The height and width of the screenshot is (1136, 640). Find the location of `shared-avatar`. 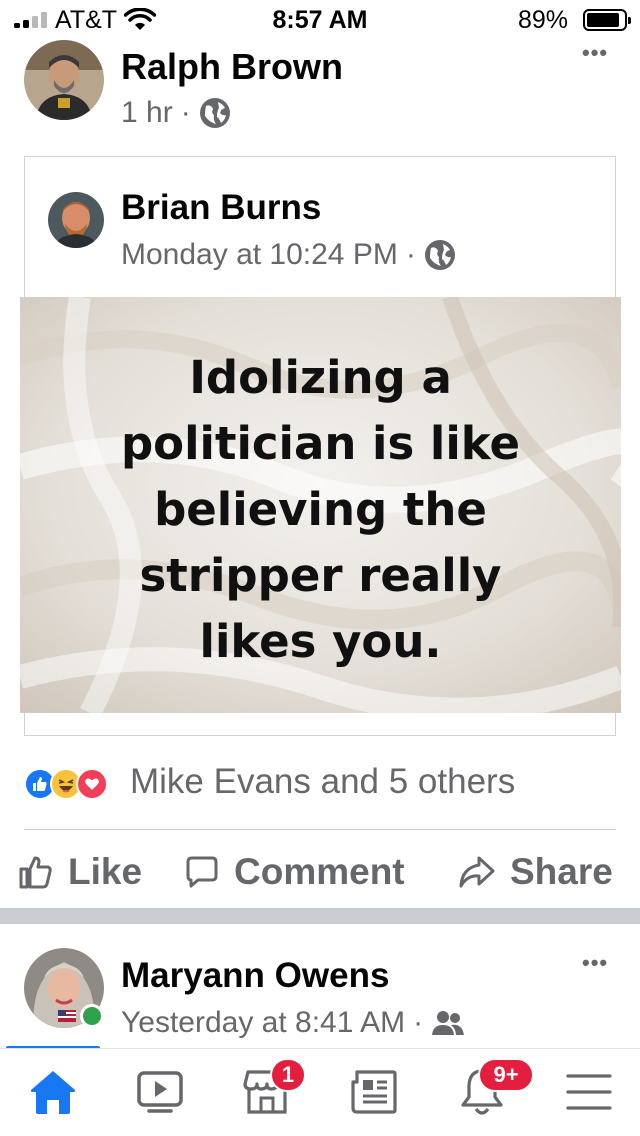

shared-avatar is located at coordinates (76, 220).